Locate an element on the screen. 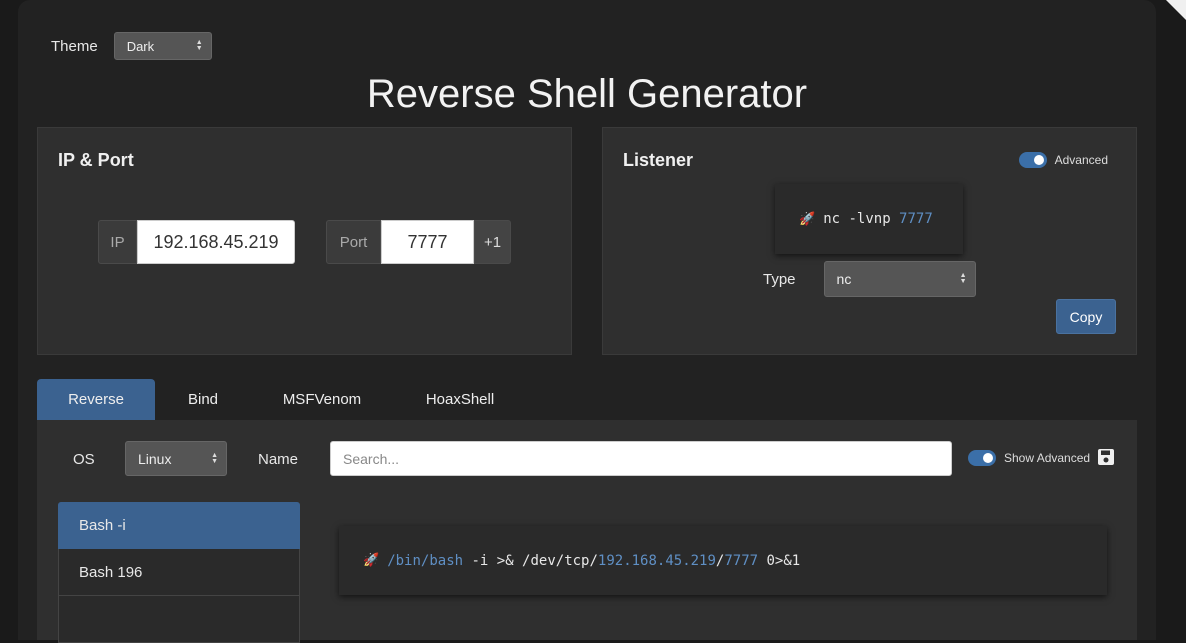  command-ip: 192.168.45.219 is located at coordinates (656, 560).